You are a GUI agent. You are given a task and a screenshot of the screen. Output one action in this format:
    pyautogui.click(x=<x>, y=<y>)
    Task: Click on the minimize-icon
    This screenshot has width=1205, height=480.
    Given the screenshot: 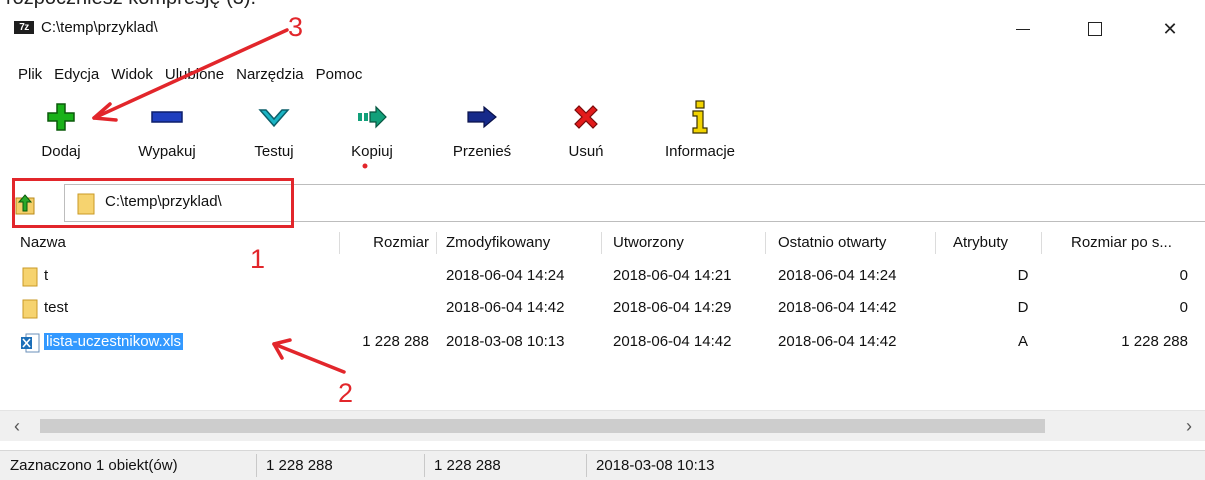 What is the action you would take?
    pyautogui.click(x=1023, y=29)
    